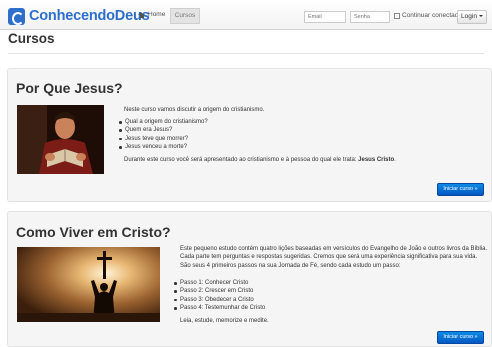 Image resolution: width=492 pixels, height=347 pixels. I want to click on password-input, so click(370, 17).